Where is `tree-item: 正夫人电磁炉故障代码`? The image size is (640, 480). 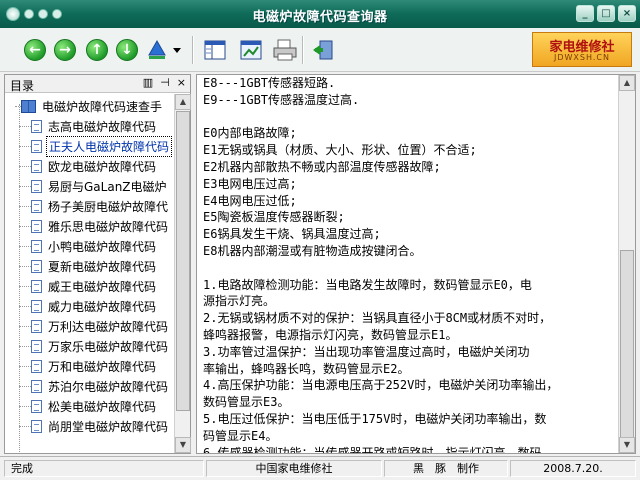 tree-item: 正夫人电磁炉故障代码 is located at coordinates (96, 146).